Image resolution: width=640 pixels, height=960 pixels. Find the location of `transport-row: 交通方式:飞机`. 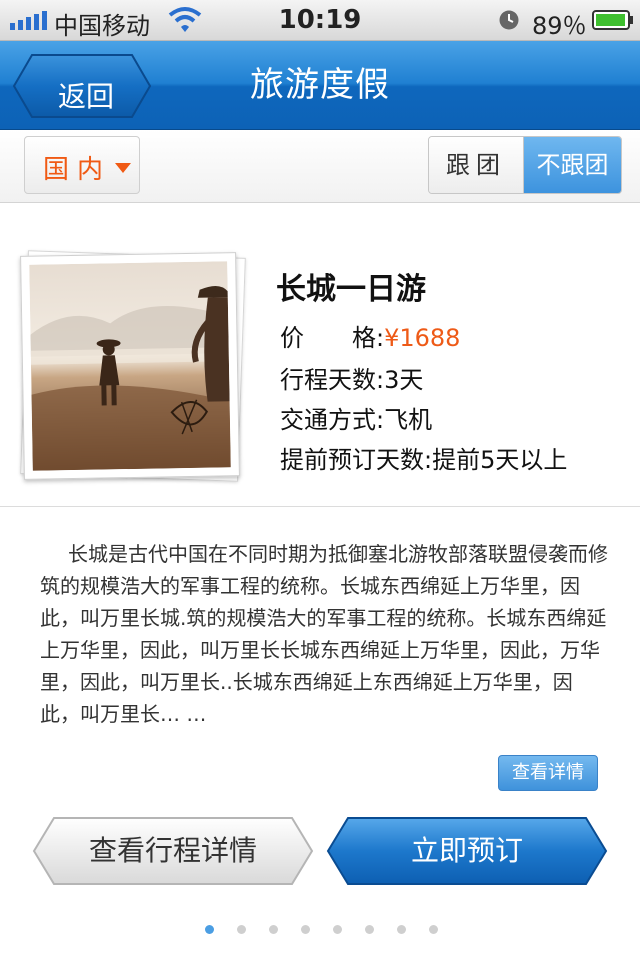

transport-row: 交通方式:飞机 is located at coordinates (356, 417).